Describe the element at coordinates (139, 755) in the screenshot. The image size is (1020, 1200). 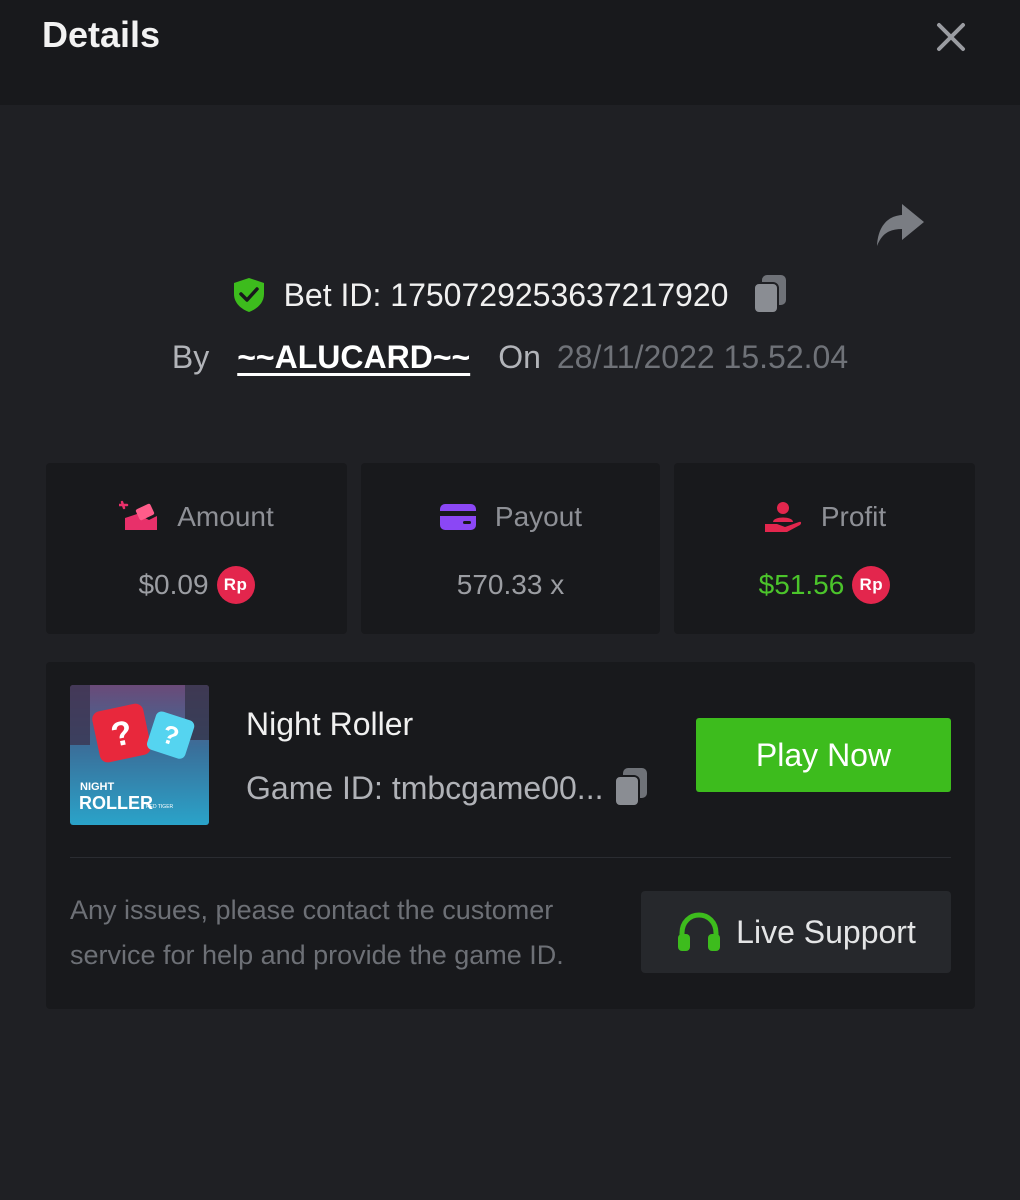
I see `game-thumbnail: ? ? NIGHT ROLLER RED TIGER` at that location.